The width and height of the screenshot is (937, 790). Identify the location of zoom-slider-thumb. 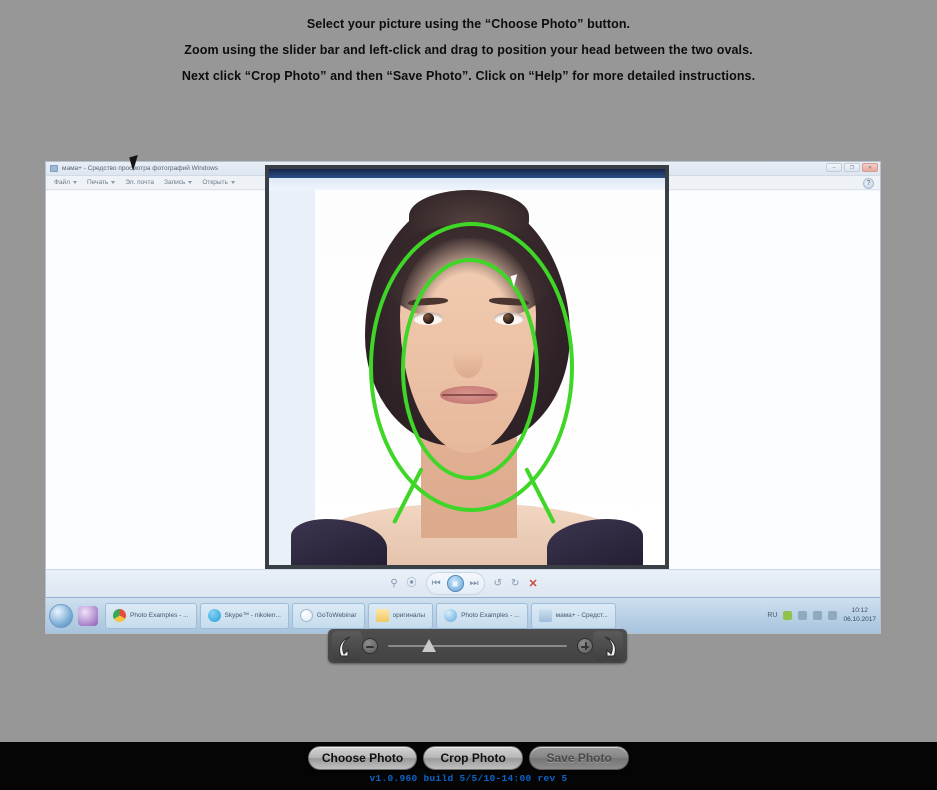
(429, 645).